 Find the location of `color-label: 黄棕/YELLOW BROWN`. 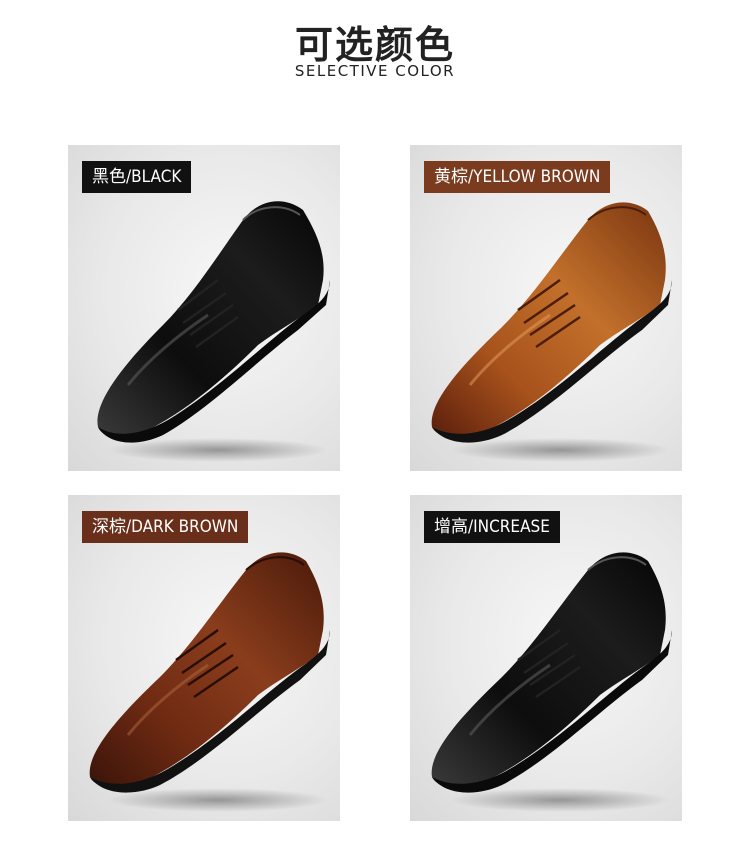

color-label: 黄棕/YELLOW BROWN is located at coordinates (517, 177).